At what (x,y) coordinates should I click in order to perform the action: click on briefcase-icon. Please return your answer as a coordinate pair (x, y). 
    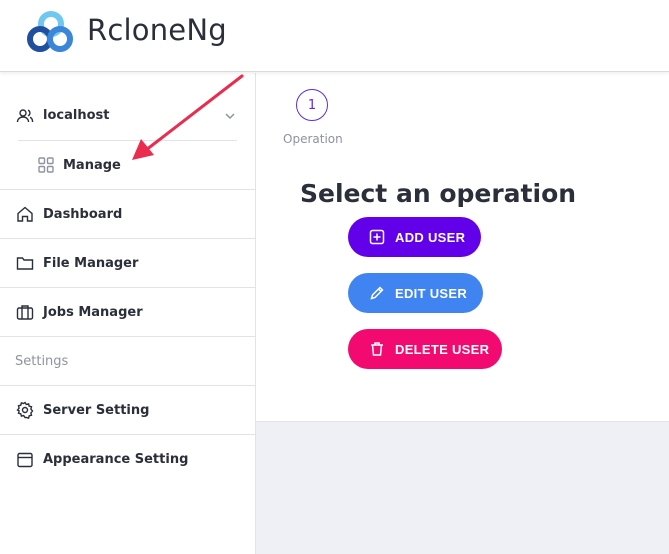
    Looking at the image, I should click on (25, 312).